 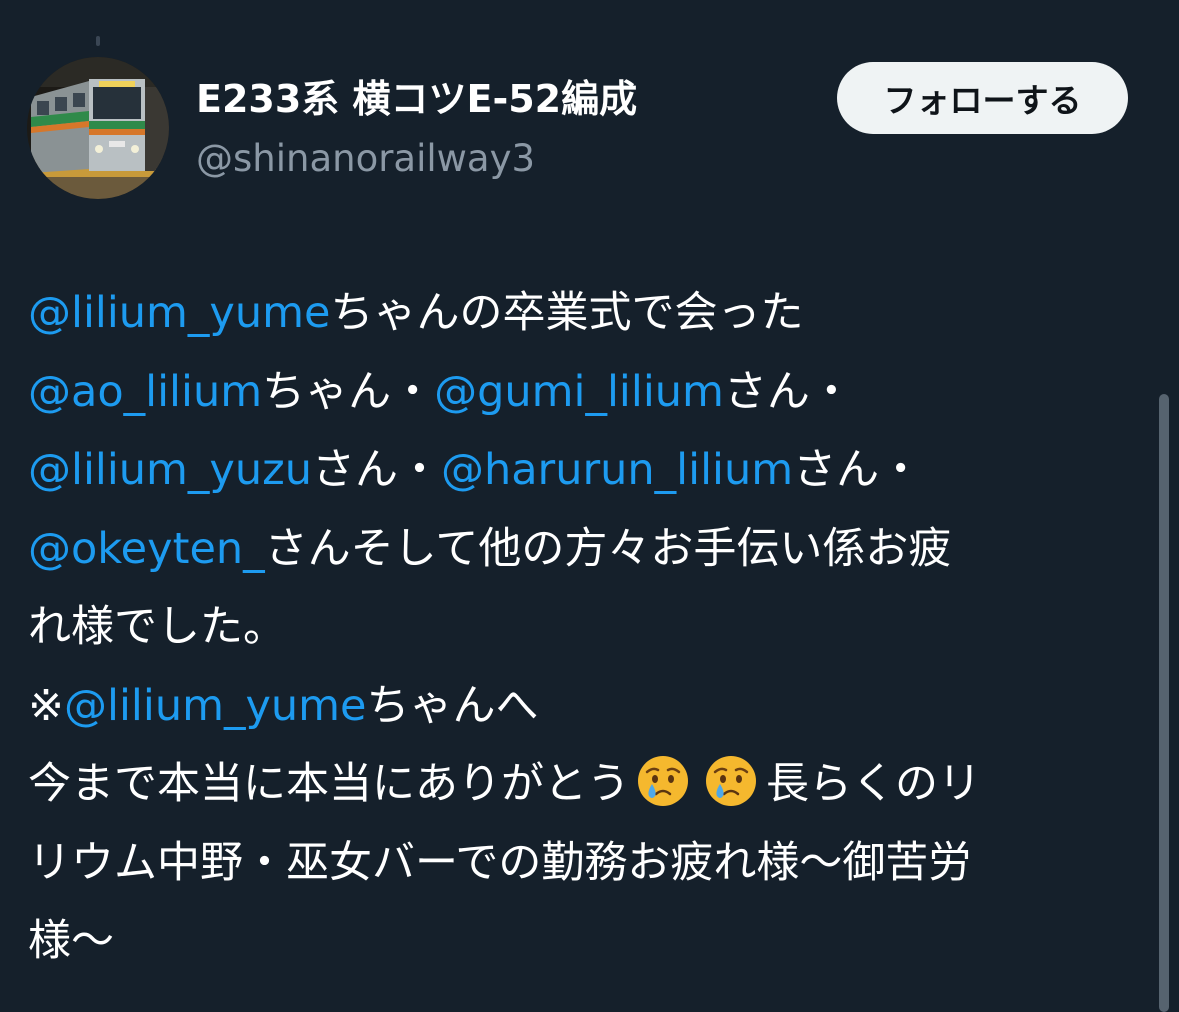 What do you see at coordinates (348, 391) in the screenshot?
I see `tweet-text-segment: ちゃん・` at bounding box center [348, 391].